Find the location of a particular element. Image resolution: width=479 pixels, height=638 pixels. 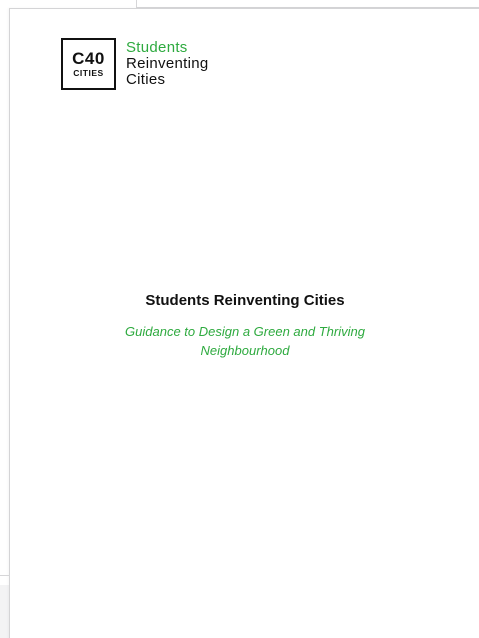

logo-cities-text: CITIES is located at coordinates (88, 73).